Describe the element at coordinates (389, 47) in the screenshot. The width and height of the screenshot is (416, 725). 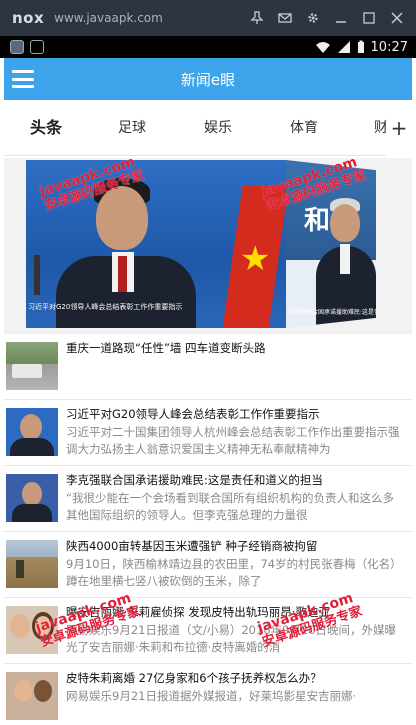
I see `status-time: 10:27` at that location.